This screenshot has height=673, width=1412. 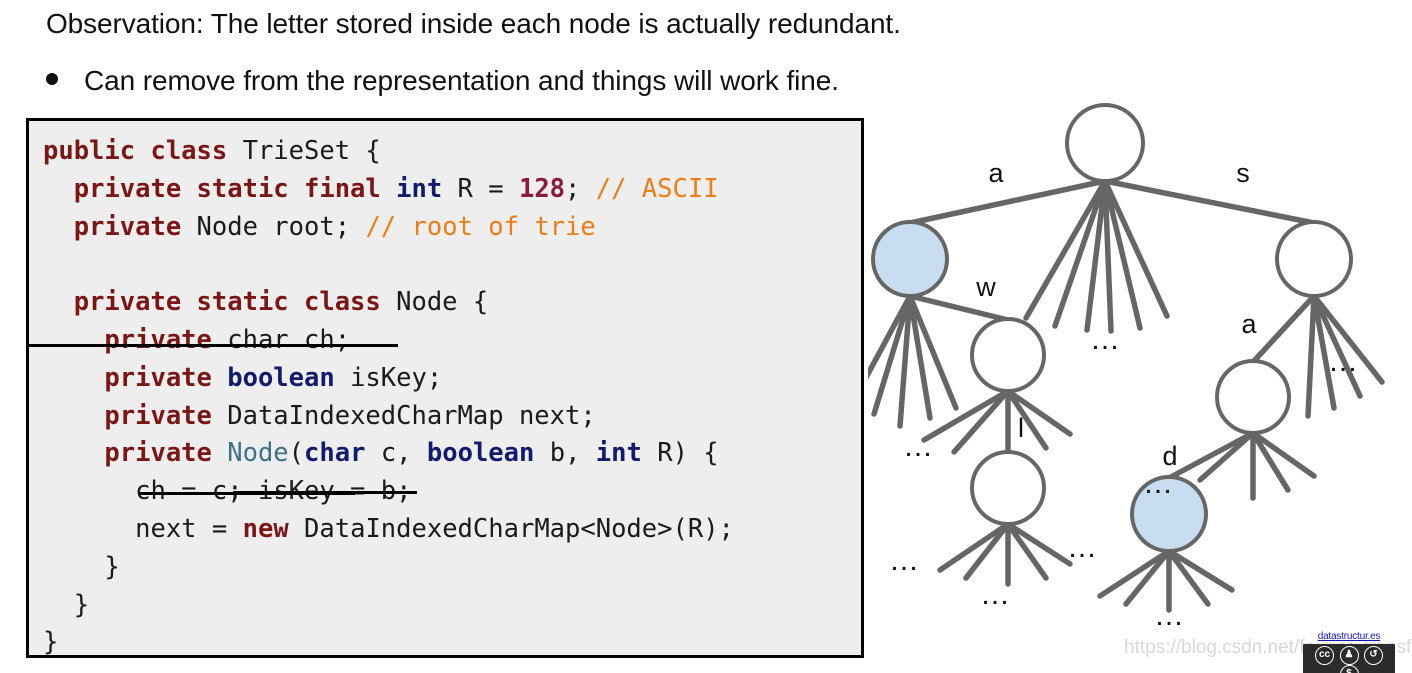 What do you see at coordinates (1243, 173) in the screenshot?
I see `edge-label-s: s` at bounding box center [1243, 173].